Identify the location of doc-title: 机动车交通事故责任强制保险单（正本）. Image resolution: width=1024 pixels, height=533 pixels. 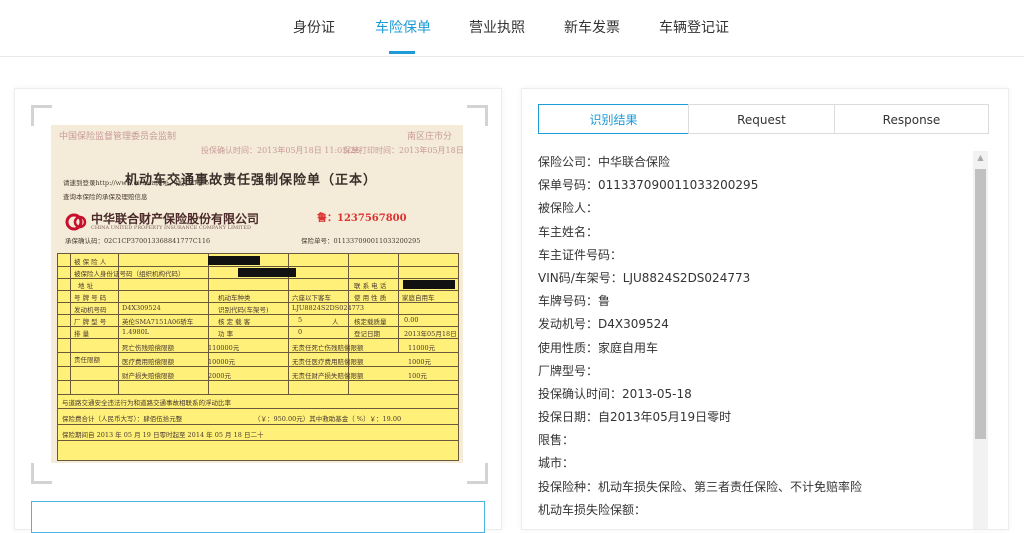
(251, 180).